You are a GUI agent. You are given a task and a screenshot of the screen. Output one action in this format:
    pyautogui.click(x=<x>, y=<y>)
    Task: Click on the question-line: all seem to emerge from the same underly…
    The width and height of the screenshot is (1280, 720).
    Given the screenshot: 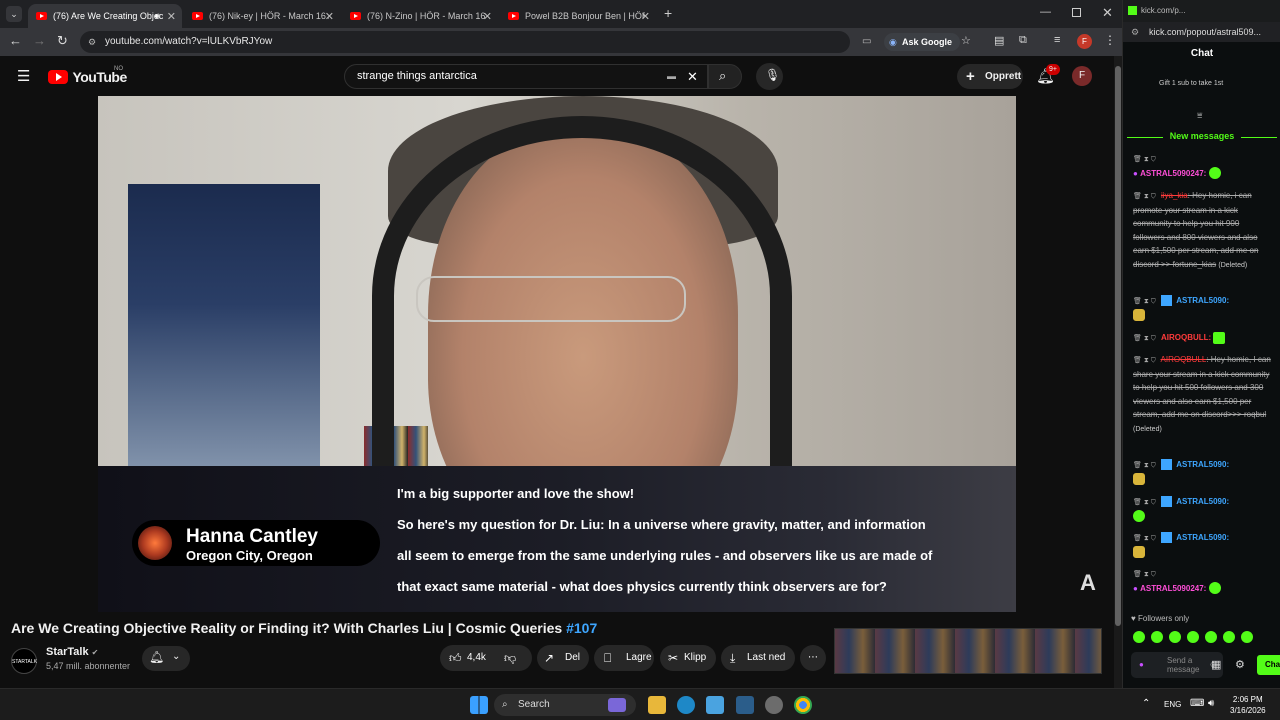 What is the action you would take?
    pyautogui.click(x=665, y=555)
    